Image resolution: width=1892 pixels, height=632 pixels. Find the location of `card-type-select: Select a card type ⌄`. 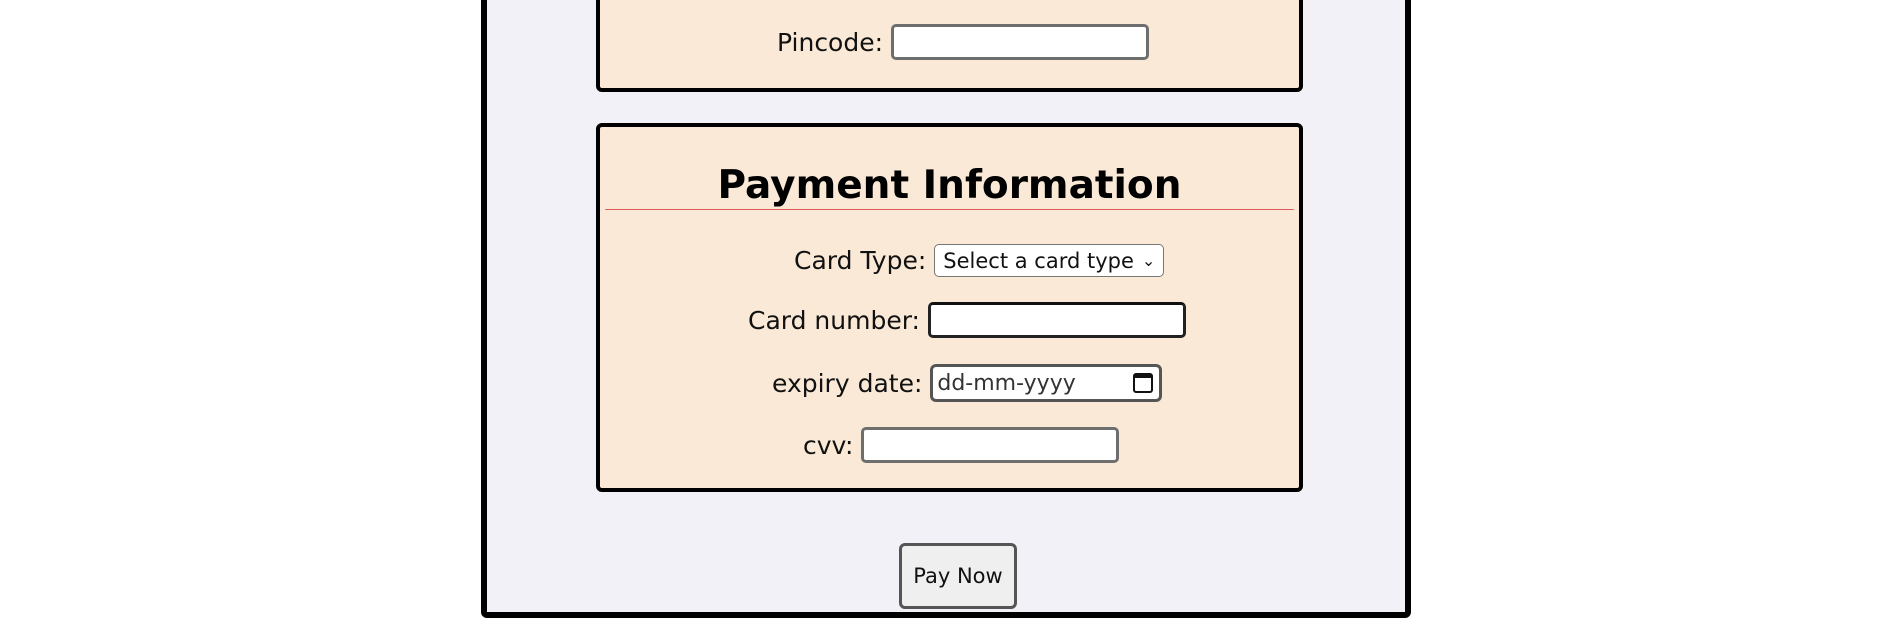

card-type-select: Select a card type ⌄ is located at coordinates (1049, 260).